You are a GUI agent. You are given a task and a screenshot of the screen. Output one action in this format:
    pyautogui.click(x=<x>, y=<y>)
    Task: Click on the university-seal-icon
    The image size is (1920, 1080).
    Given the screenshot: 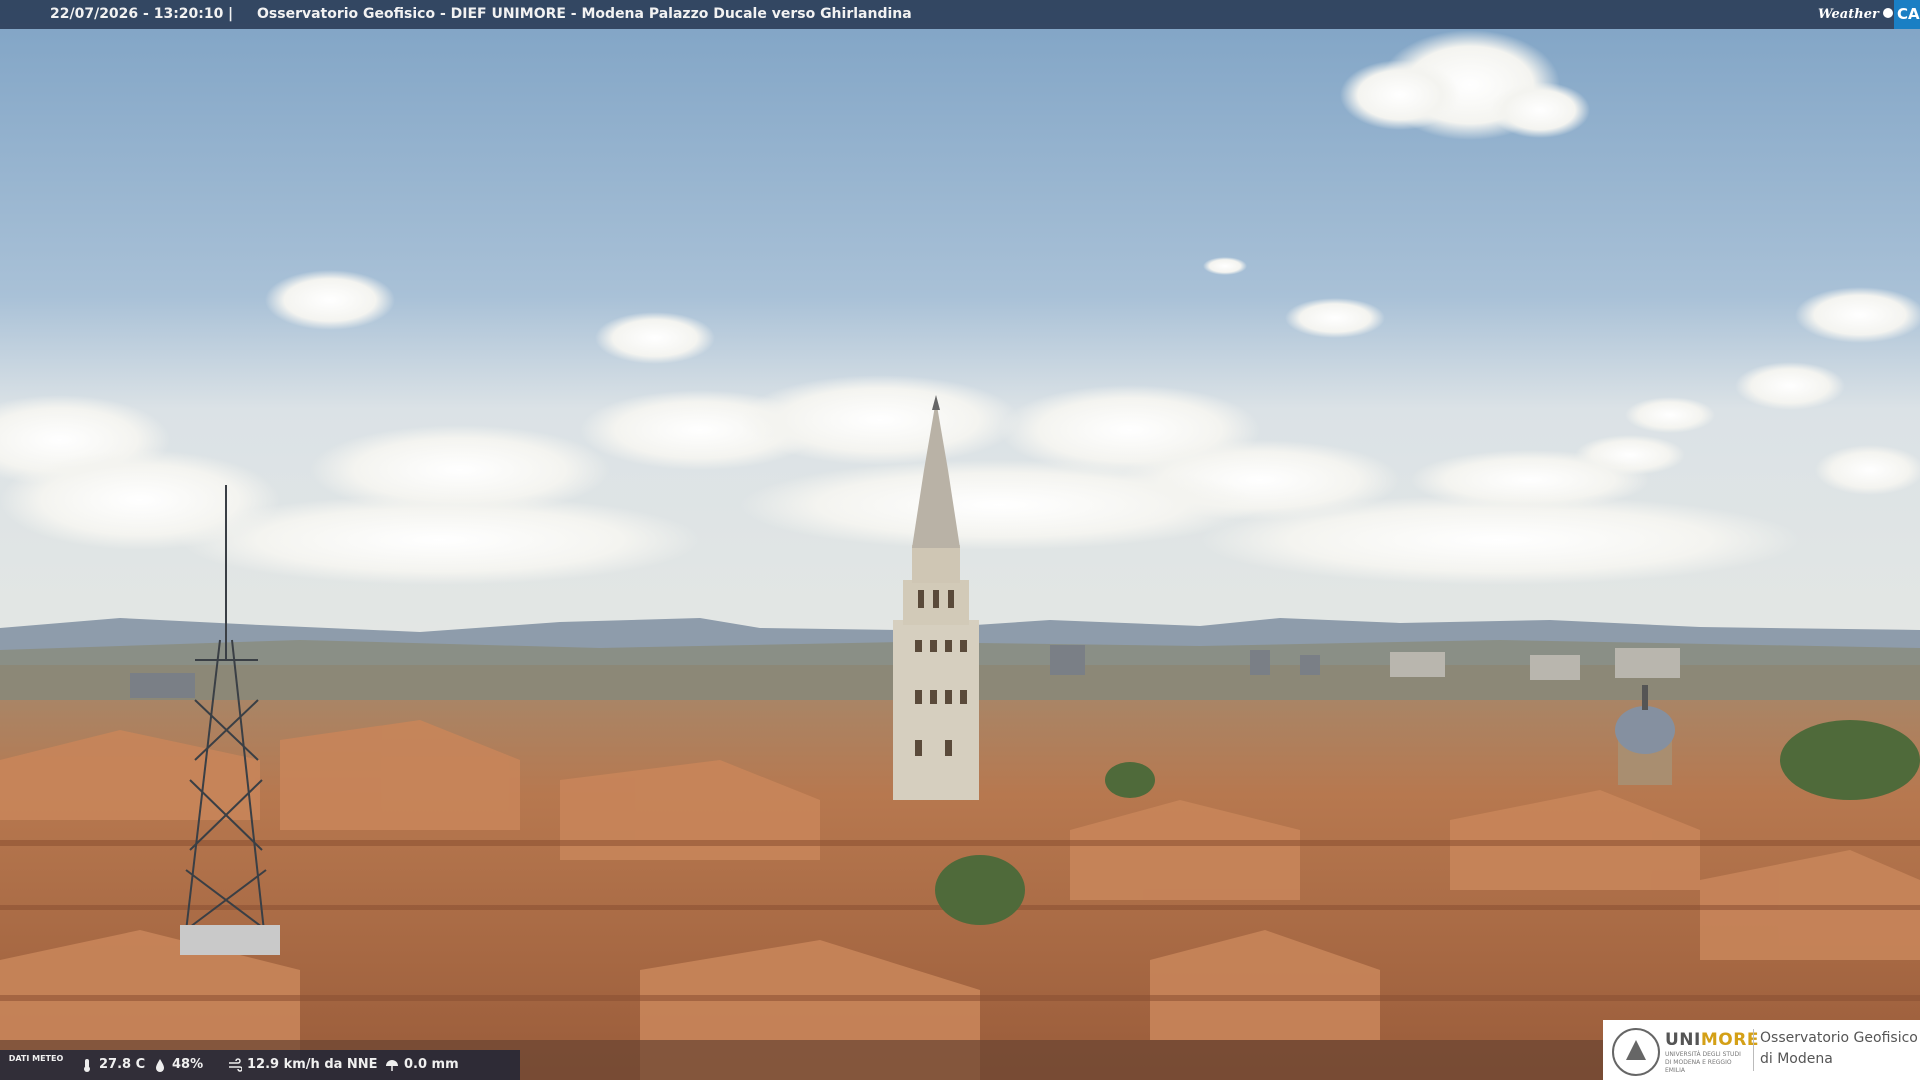 What is the action you would take?
    pyautogui.click(x=1636, y=1052)
    